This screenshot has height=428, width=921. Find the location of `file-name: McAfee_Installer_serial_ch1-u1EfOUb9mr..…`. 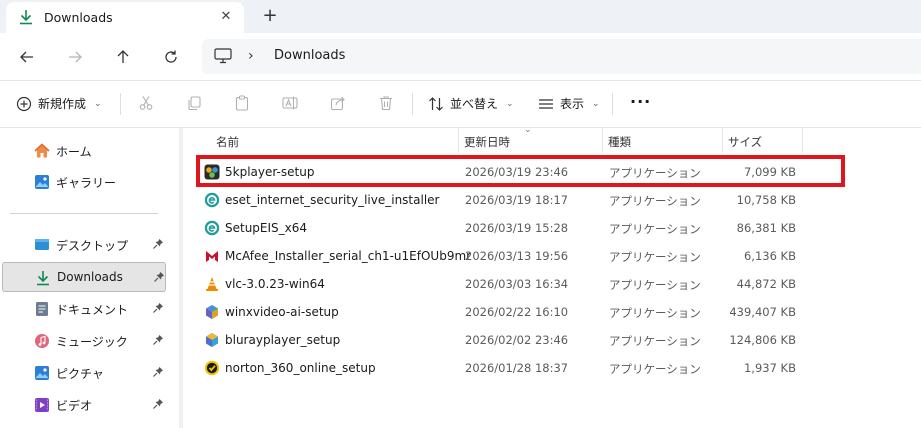

file-name: McAfee_Installer_serial_ch1-u1EfOUb9mr..… is located at coordinates (348, 256).